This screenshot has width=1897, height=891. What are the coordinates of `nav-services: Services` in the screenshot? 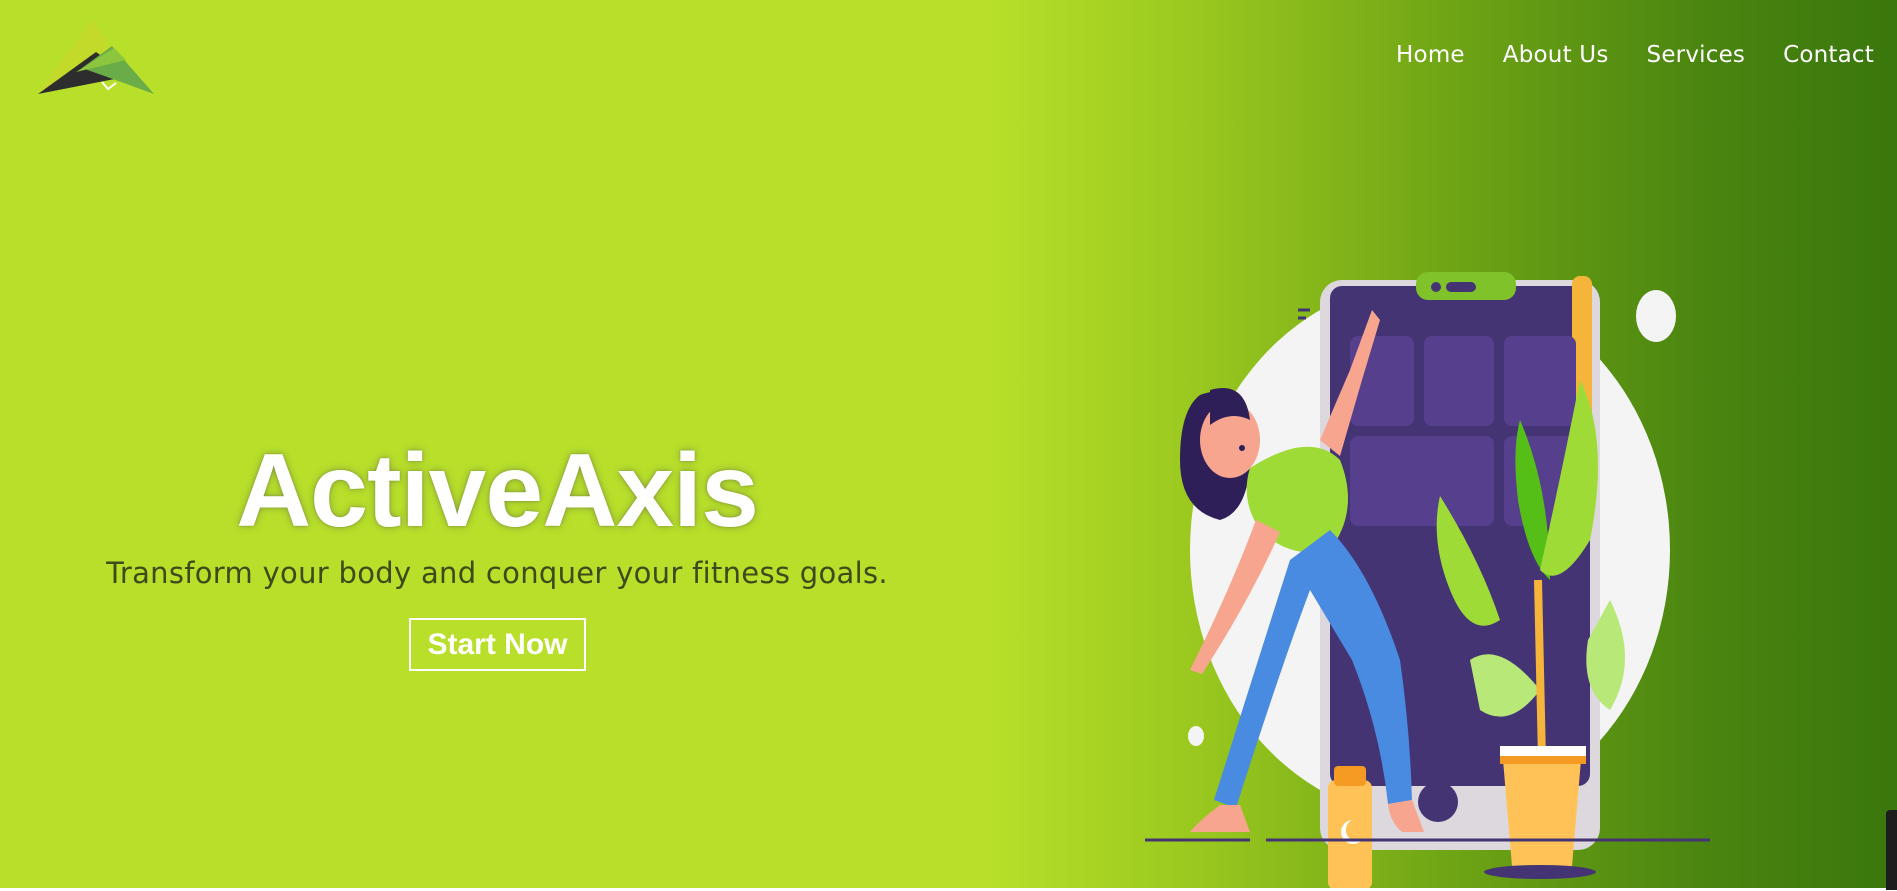 It's located at (1696, 55).